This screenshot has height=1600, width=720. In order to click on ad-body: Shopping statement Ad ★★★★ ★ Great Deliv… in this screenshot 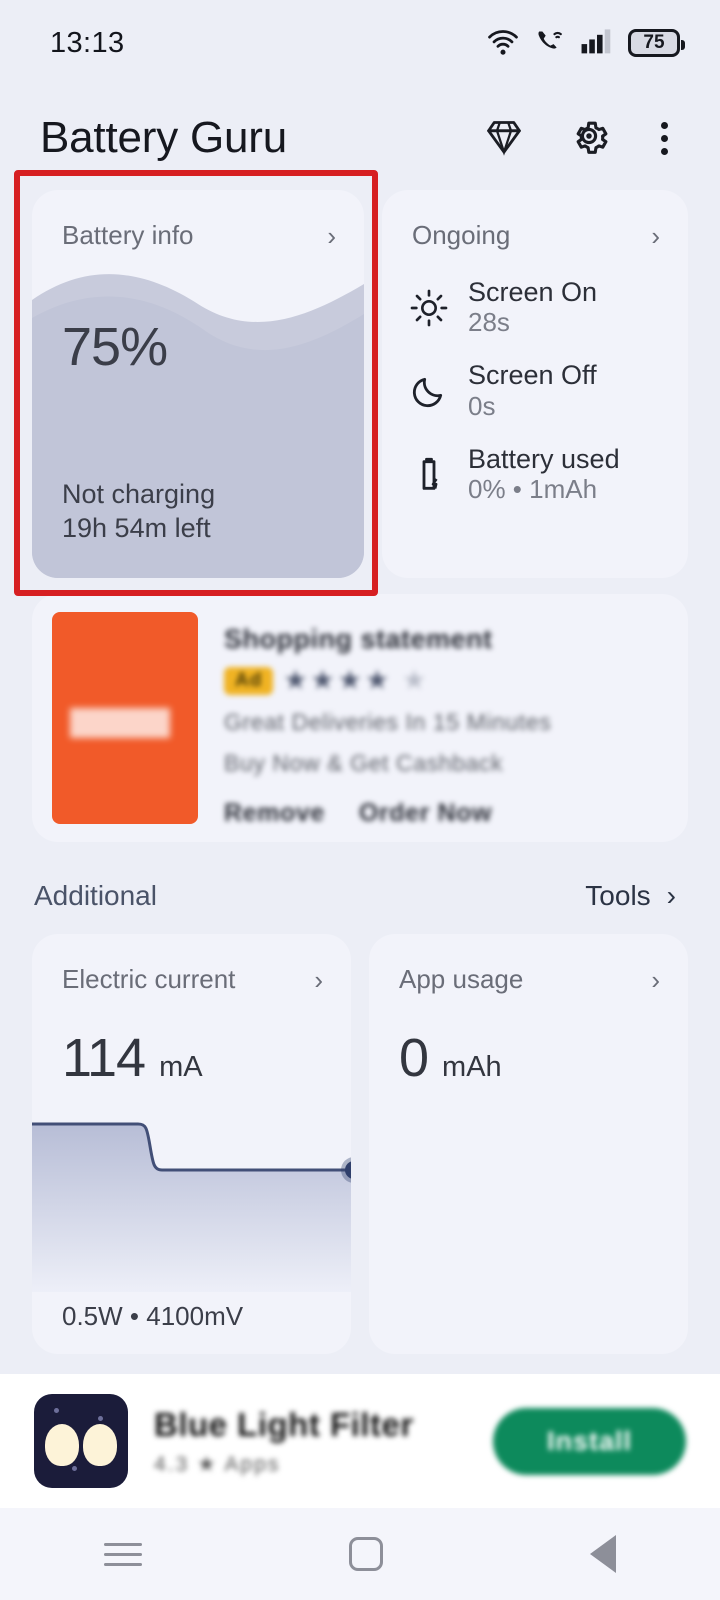, I will do `click(446, 719)`.